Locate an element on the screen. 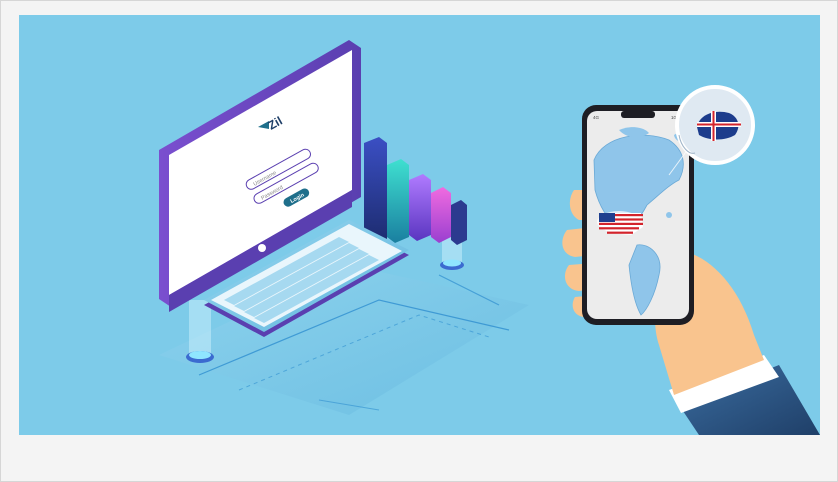  caption-area is located at coordinates (419, 458).